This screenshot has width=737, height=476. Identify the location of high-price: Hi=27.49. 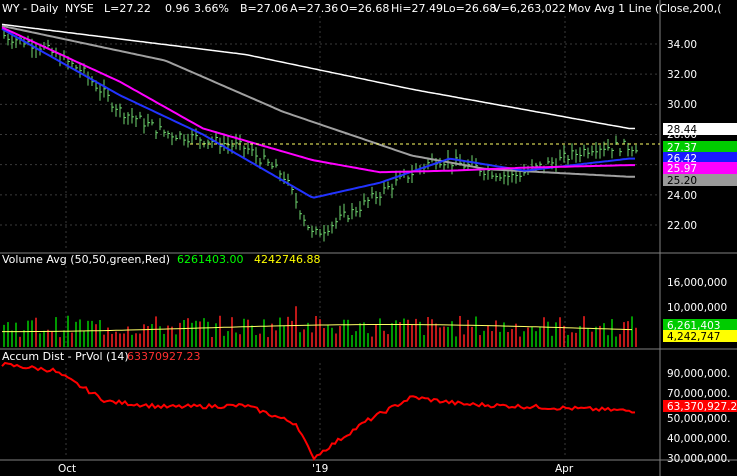
(417, 8).